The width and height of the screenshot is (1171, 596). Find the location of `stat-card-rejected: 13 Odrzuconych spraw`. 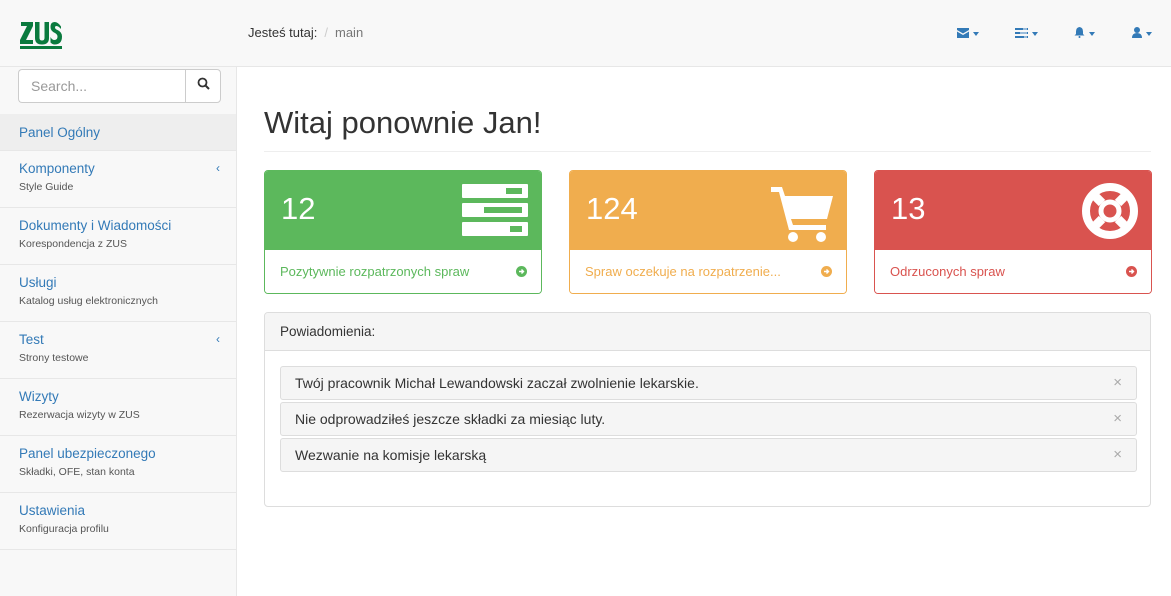

stat-card-rejected: 13 Odrzuconych spraw is located at coordinates (1013, 232).